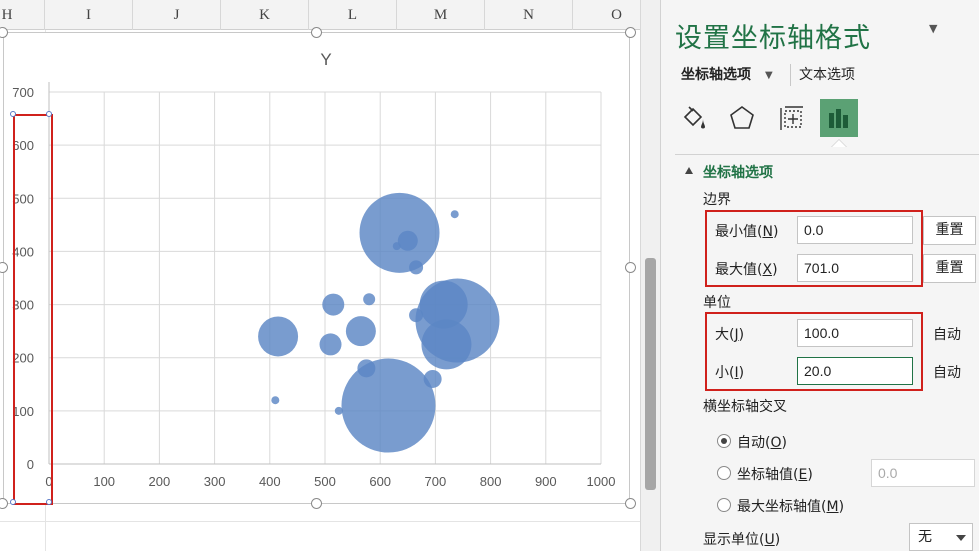 This screenshot has height=551, width=979. Describe the element at coordinates (441, 15) in the screenshot. I see `column-header-m: M` at that location.